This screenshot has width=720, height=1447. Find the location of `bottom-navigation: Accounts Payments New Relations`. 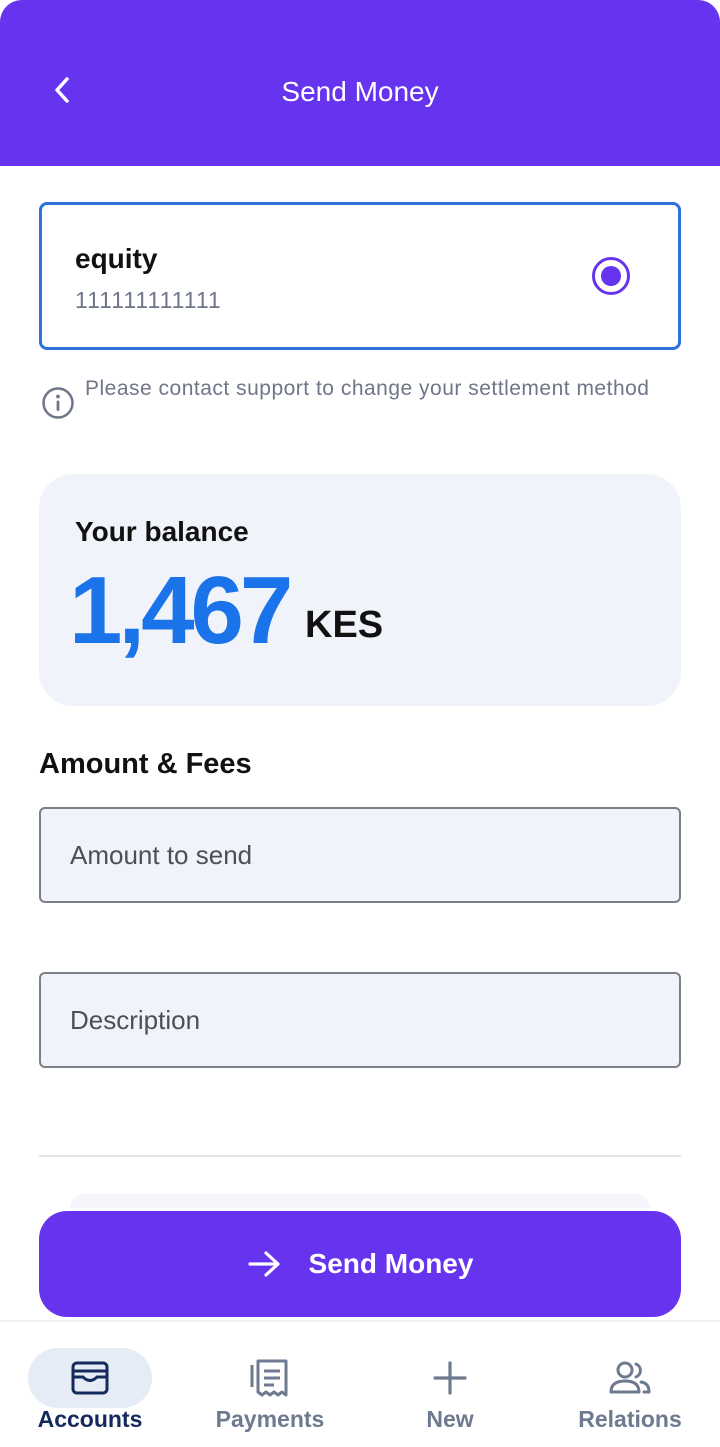

bottom-navigation: Accounts Payments New Relations is located at coordinates (360, 1383).